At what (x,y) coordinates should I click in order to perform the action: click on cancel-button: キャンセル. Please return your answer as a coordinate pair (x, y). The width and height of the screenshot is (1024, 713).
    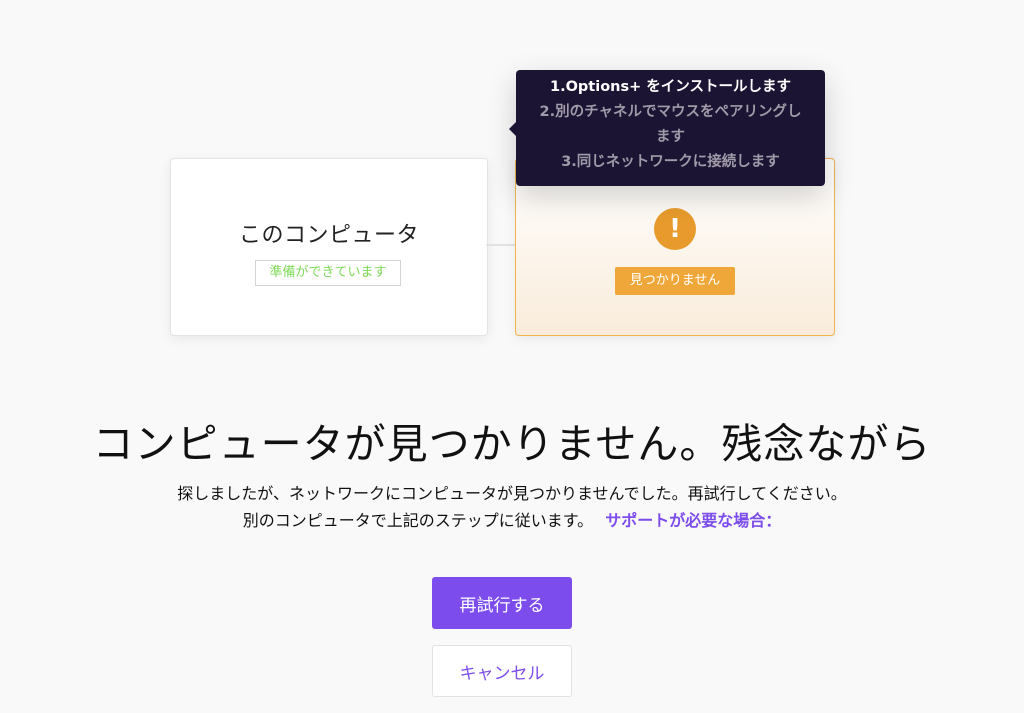
    Looking at the image, I should click on (502, 671).